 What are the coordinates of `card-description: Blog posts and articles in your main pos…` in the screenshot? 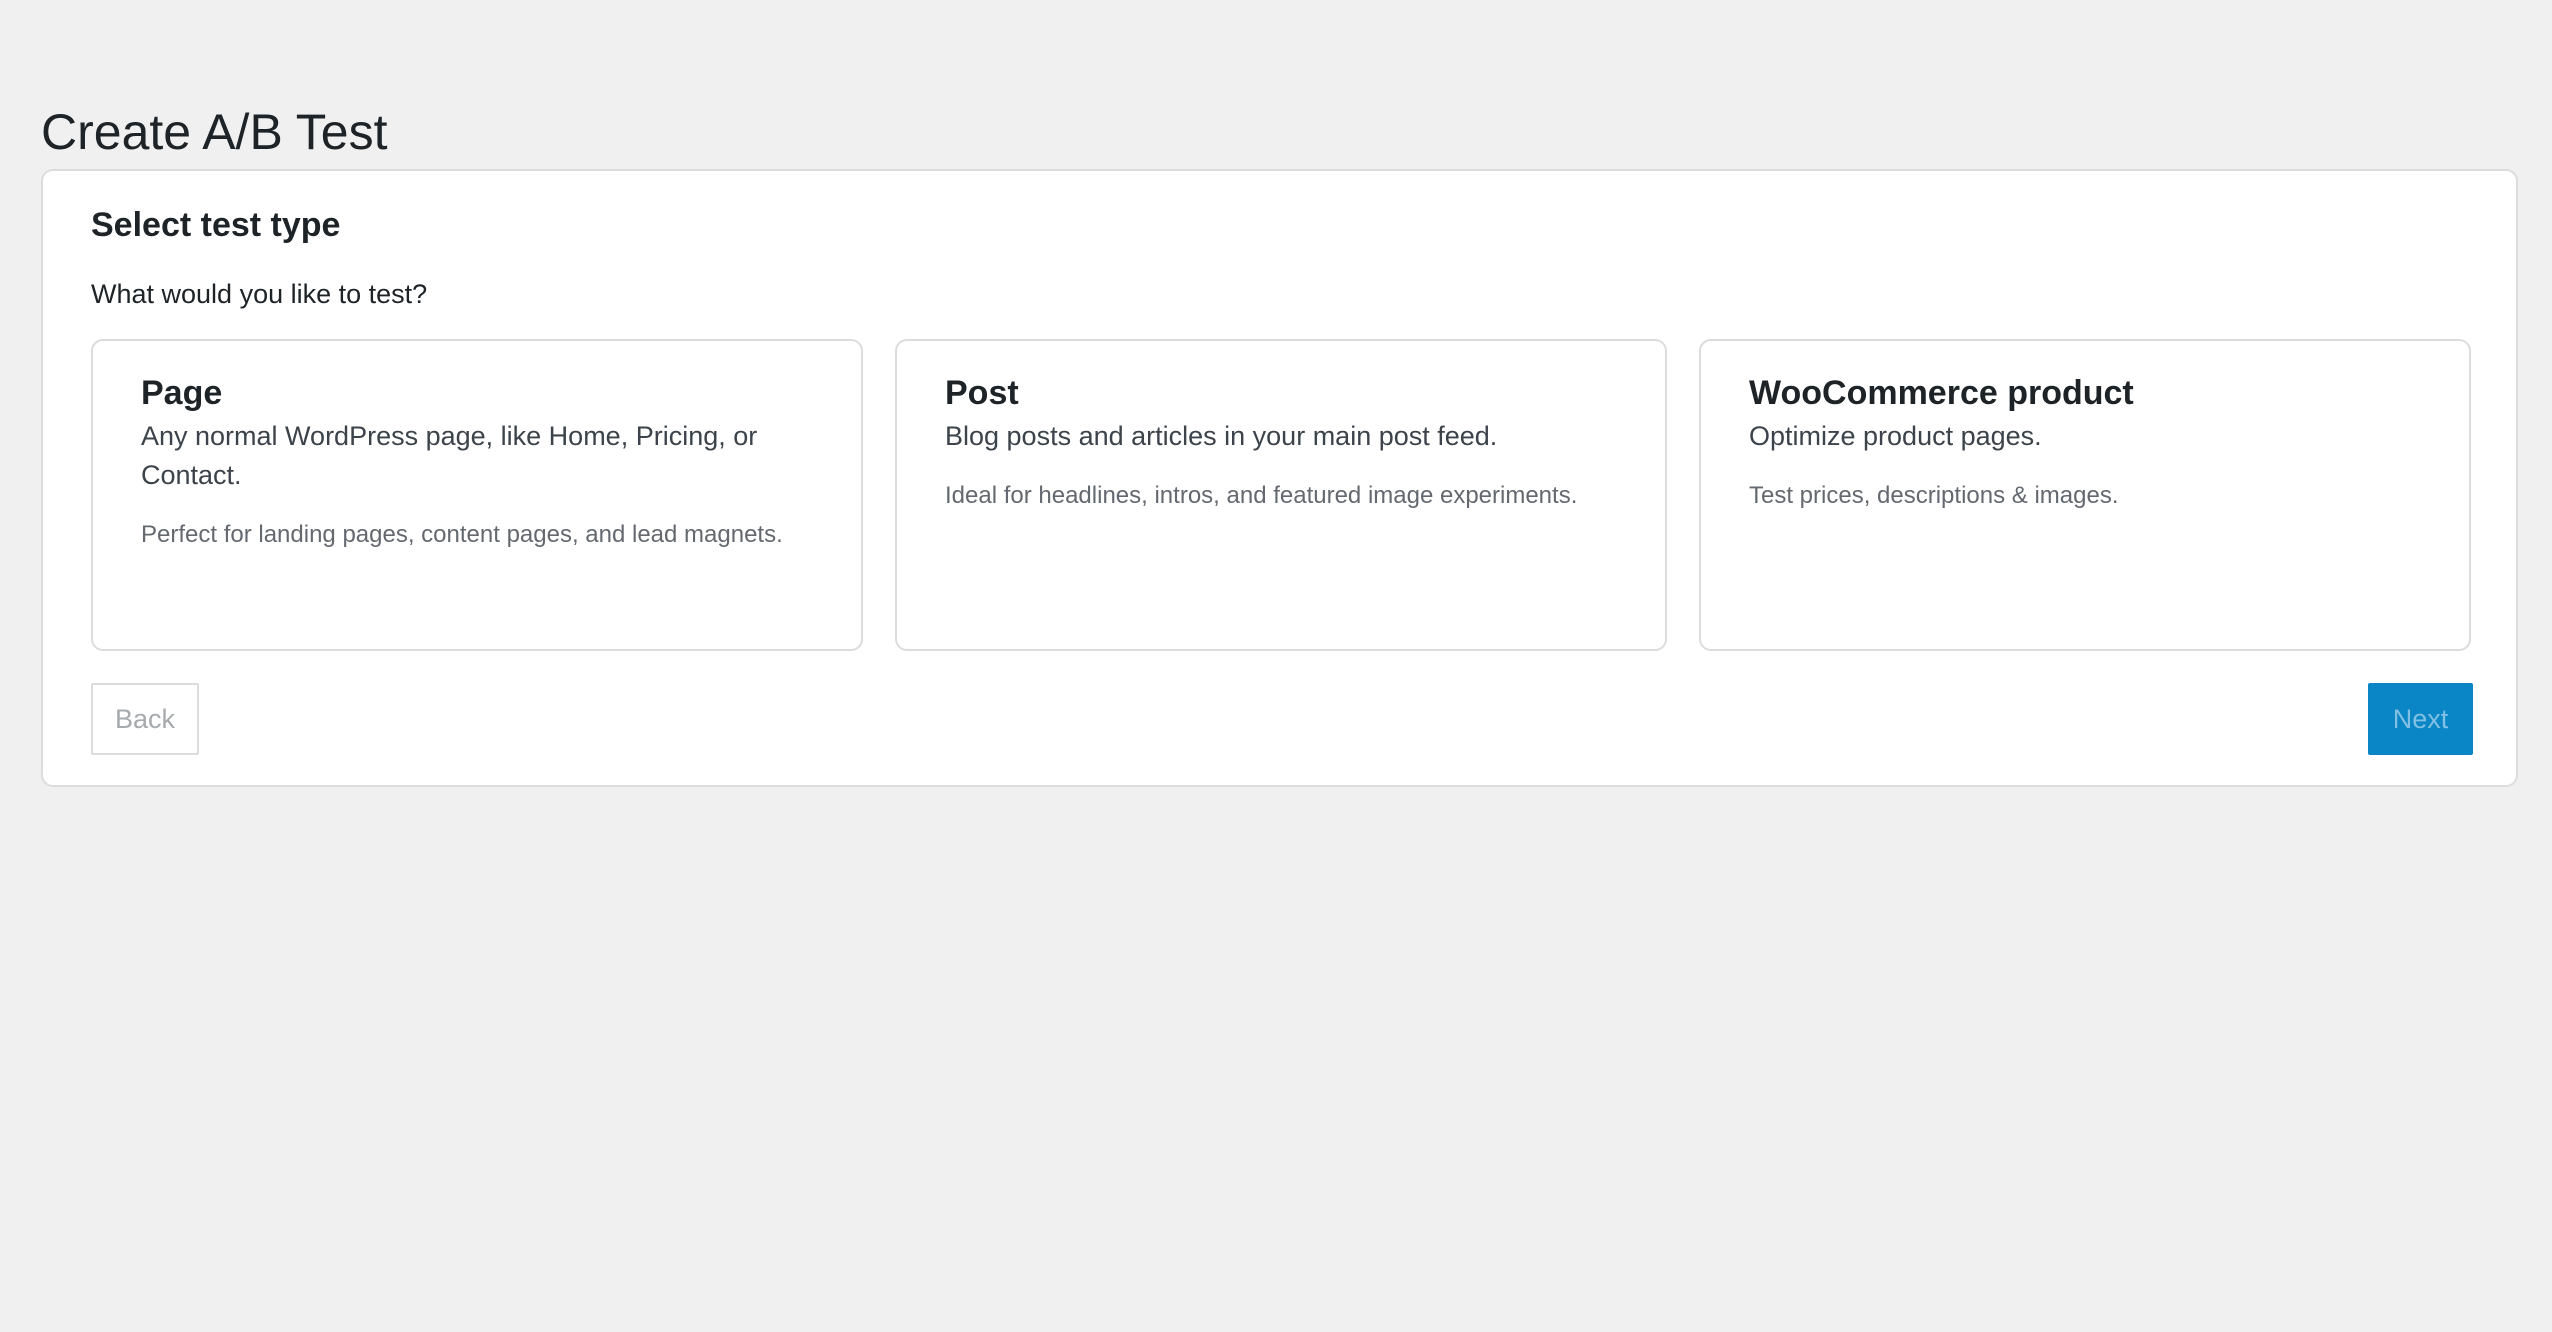 It's located at (1221, 436).